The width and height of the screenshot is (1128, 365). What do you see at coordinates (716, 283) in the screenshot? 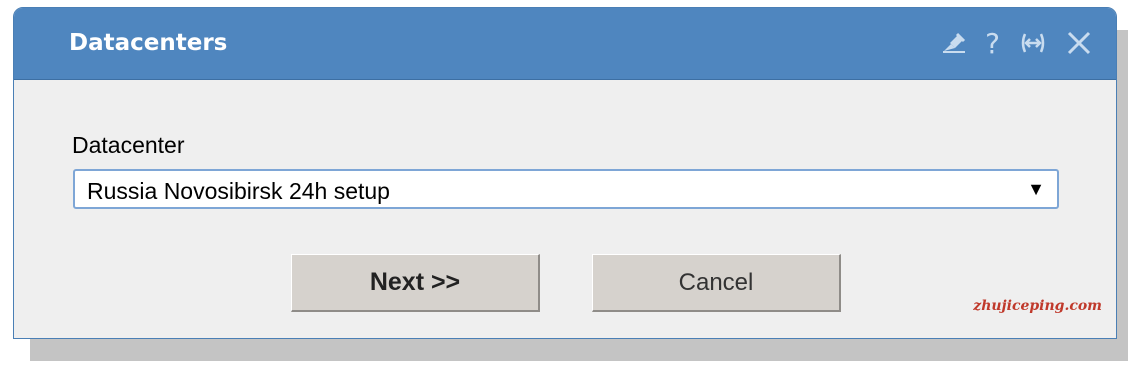
I see `cancel-button: Cancel` at bounding box center [716, 283].